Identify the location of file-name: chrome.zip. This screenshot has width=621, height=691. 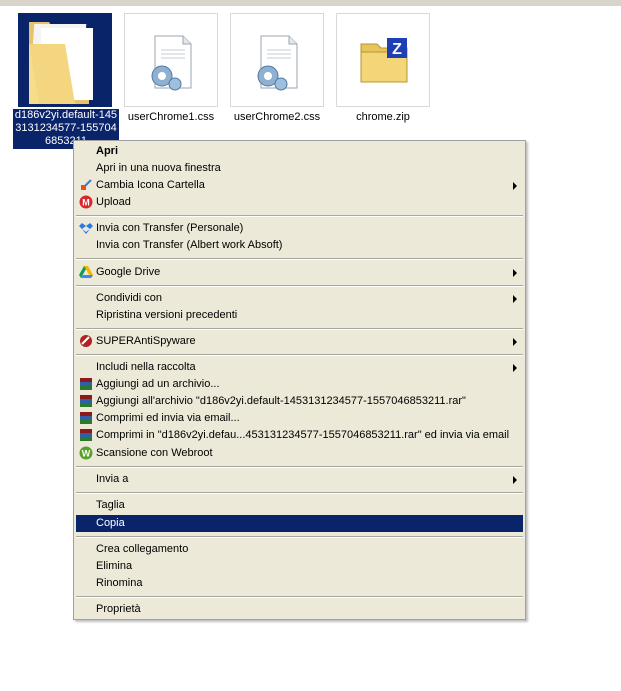
(383, 117).